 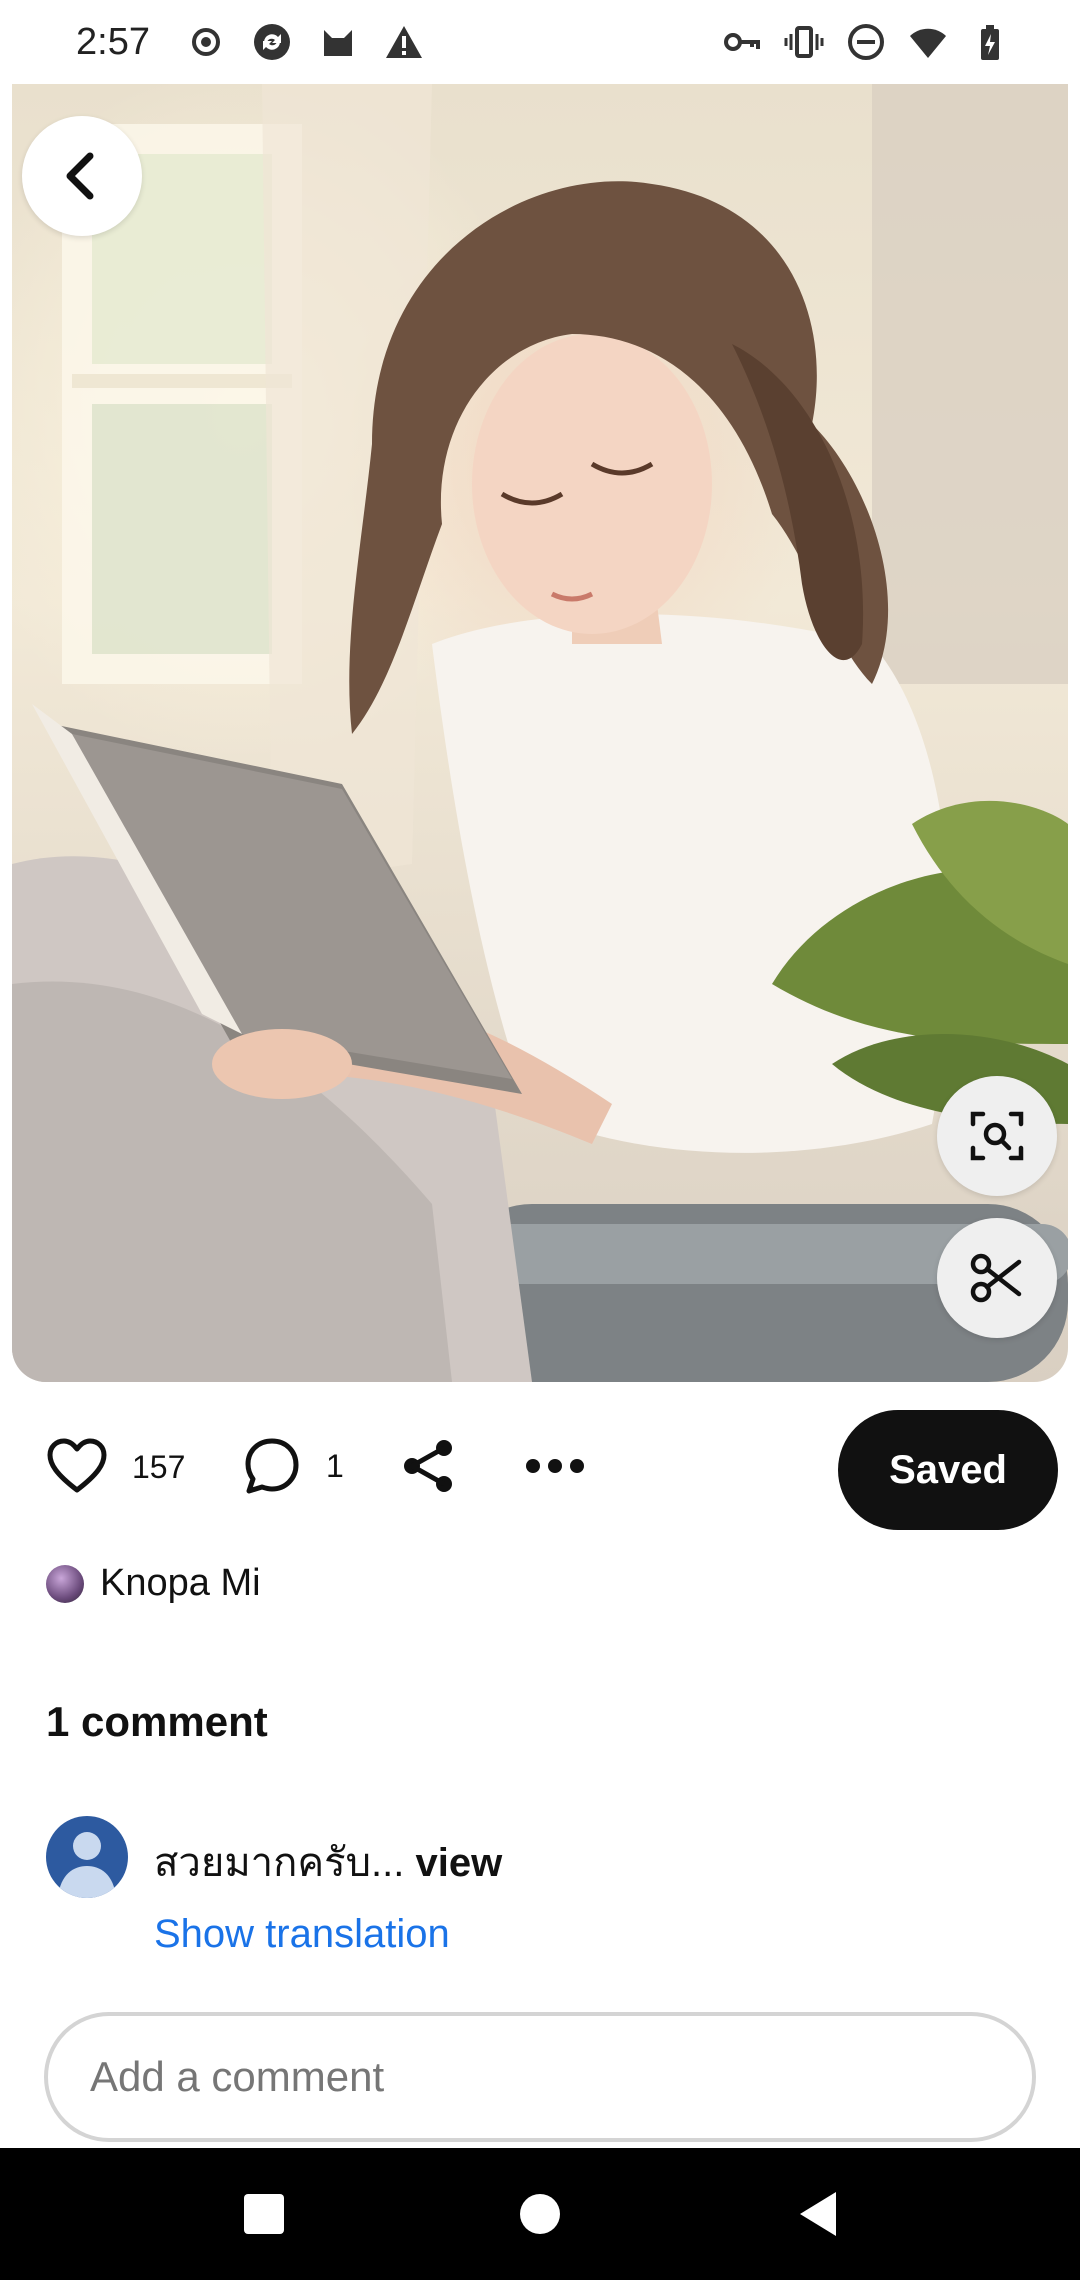 I want to click on key-icon, so click(x=742, y=42).